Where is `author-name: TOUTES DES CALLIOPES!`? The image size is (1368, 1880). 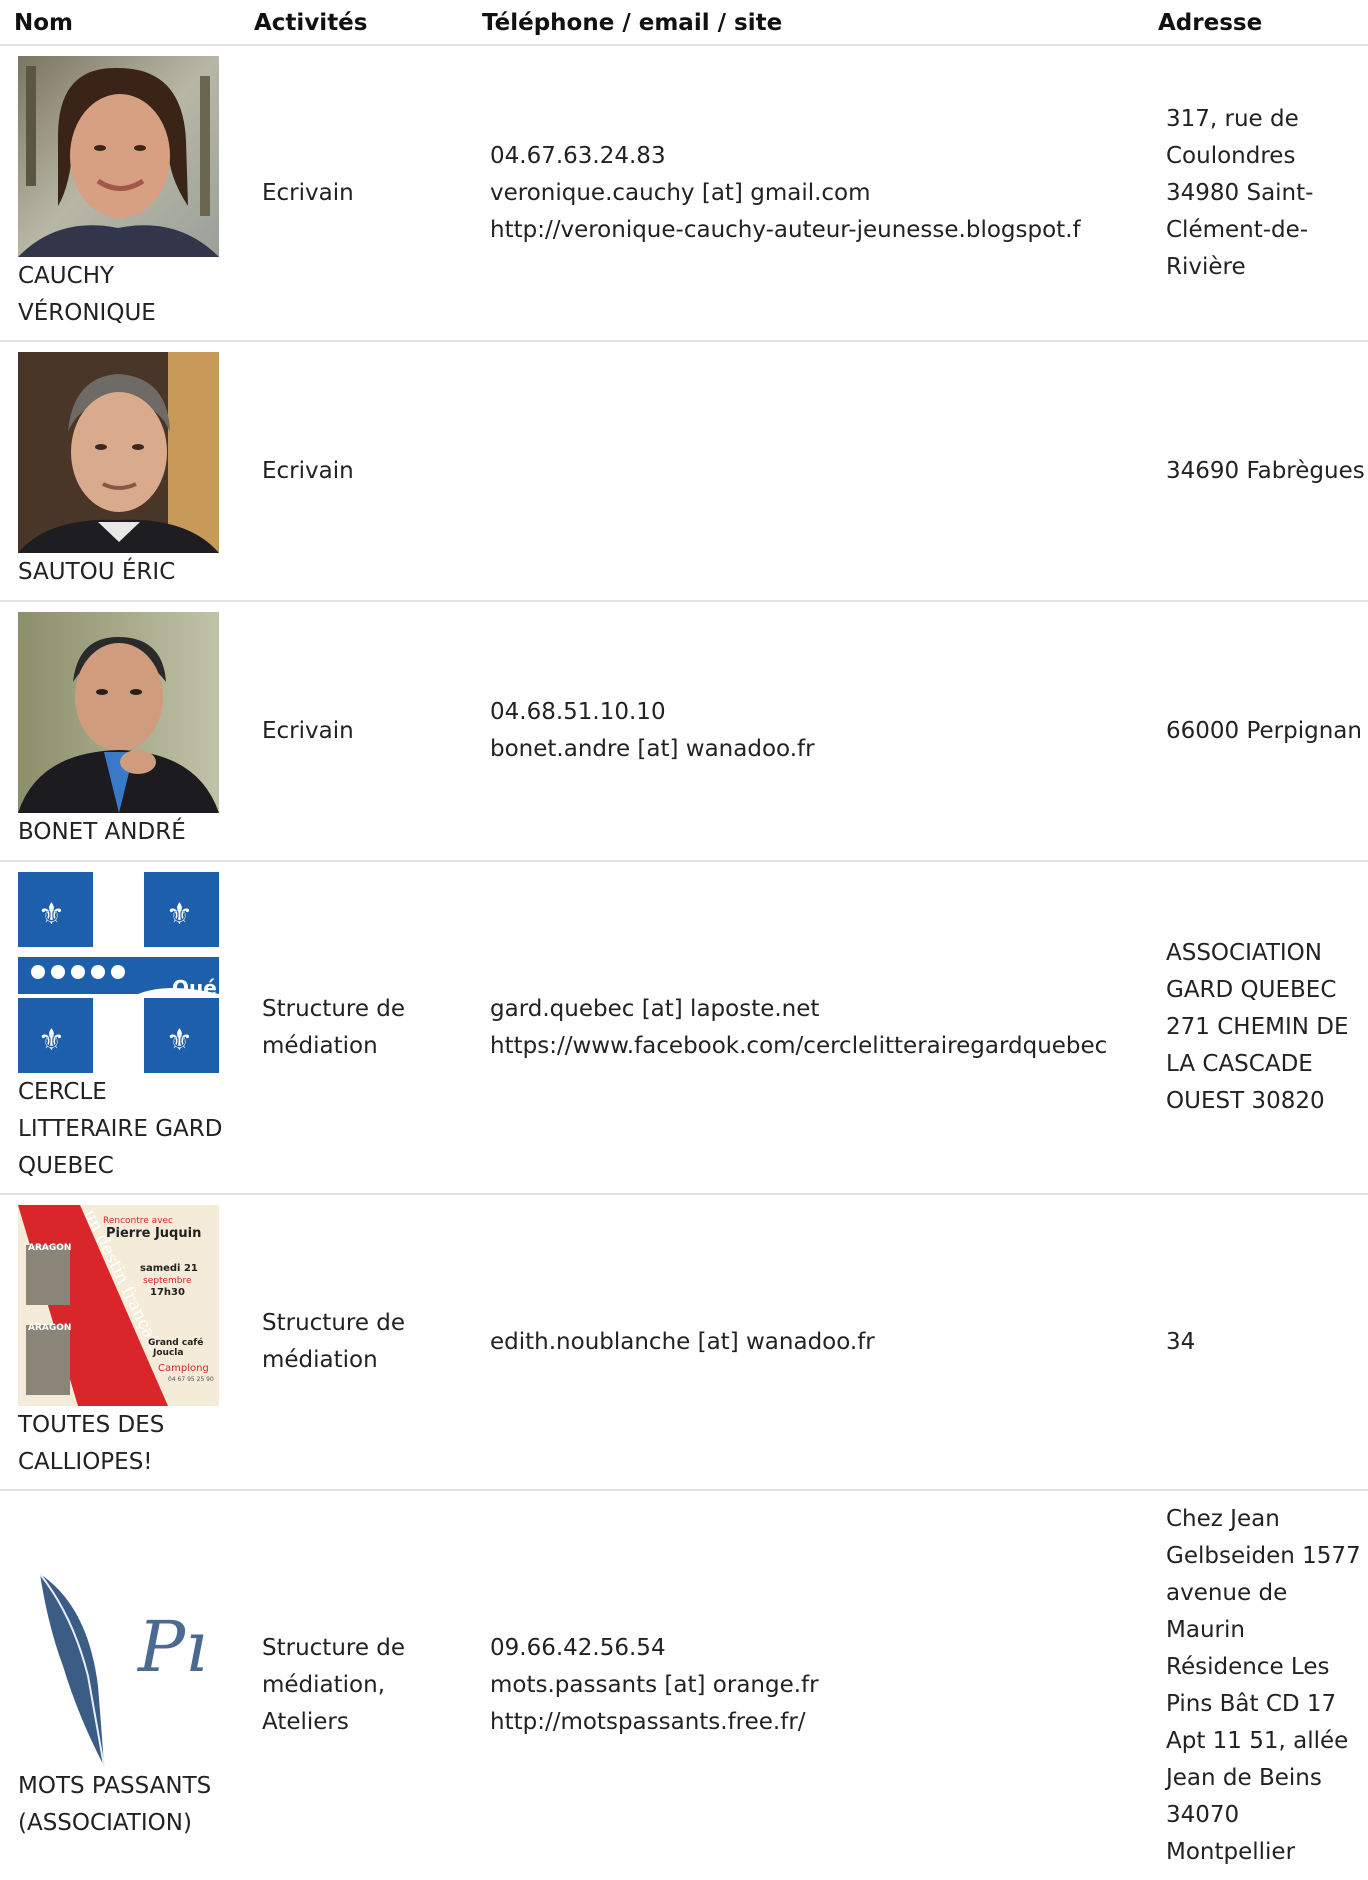 author-name: TOUTES DES CALLIOPES! is located at coordinates (128, 1444).